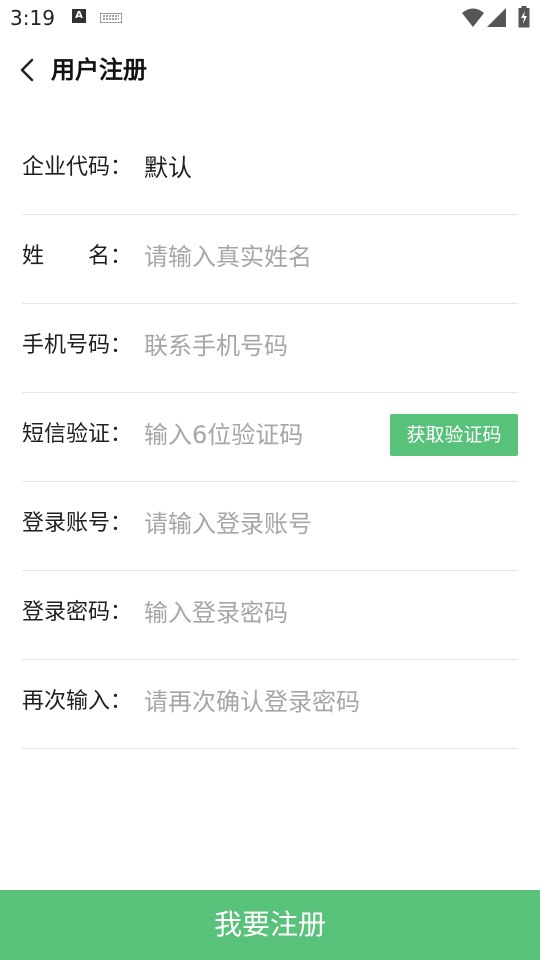 The image size is (540, 960). Describe the element at coordinates (270, 170) in the screenshot. I see `company-code-row: 企业代码： 默认` at that location.